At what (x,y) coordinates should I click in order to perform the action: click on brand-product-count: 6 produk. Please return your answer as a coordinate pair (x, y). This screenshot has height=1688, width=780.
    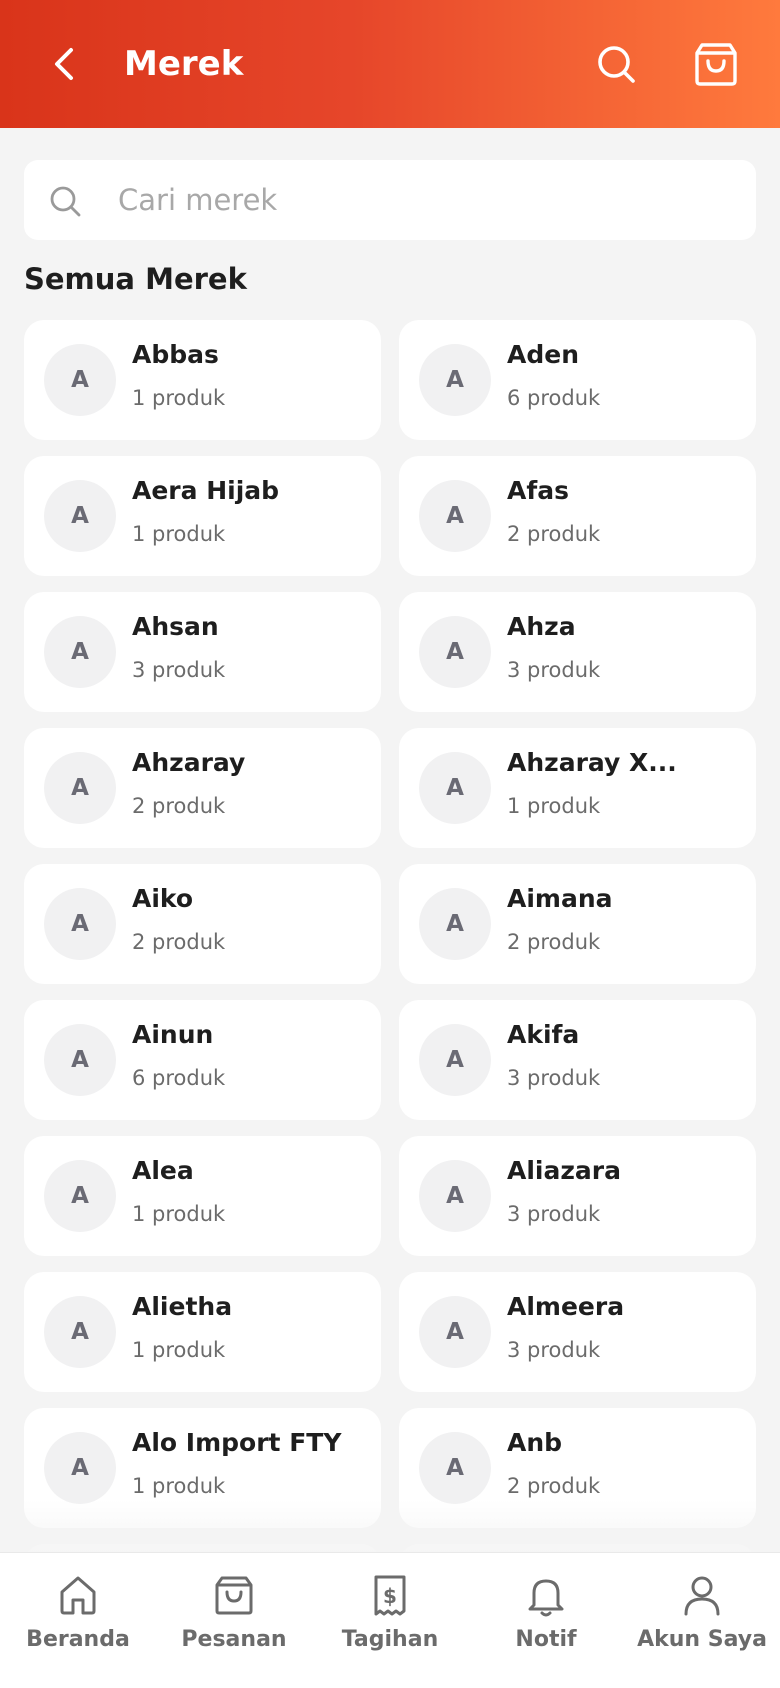
    Looking at the image, I should click on (554, 398).